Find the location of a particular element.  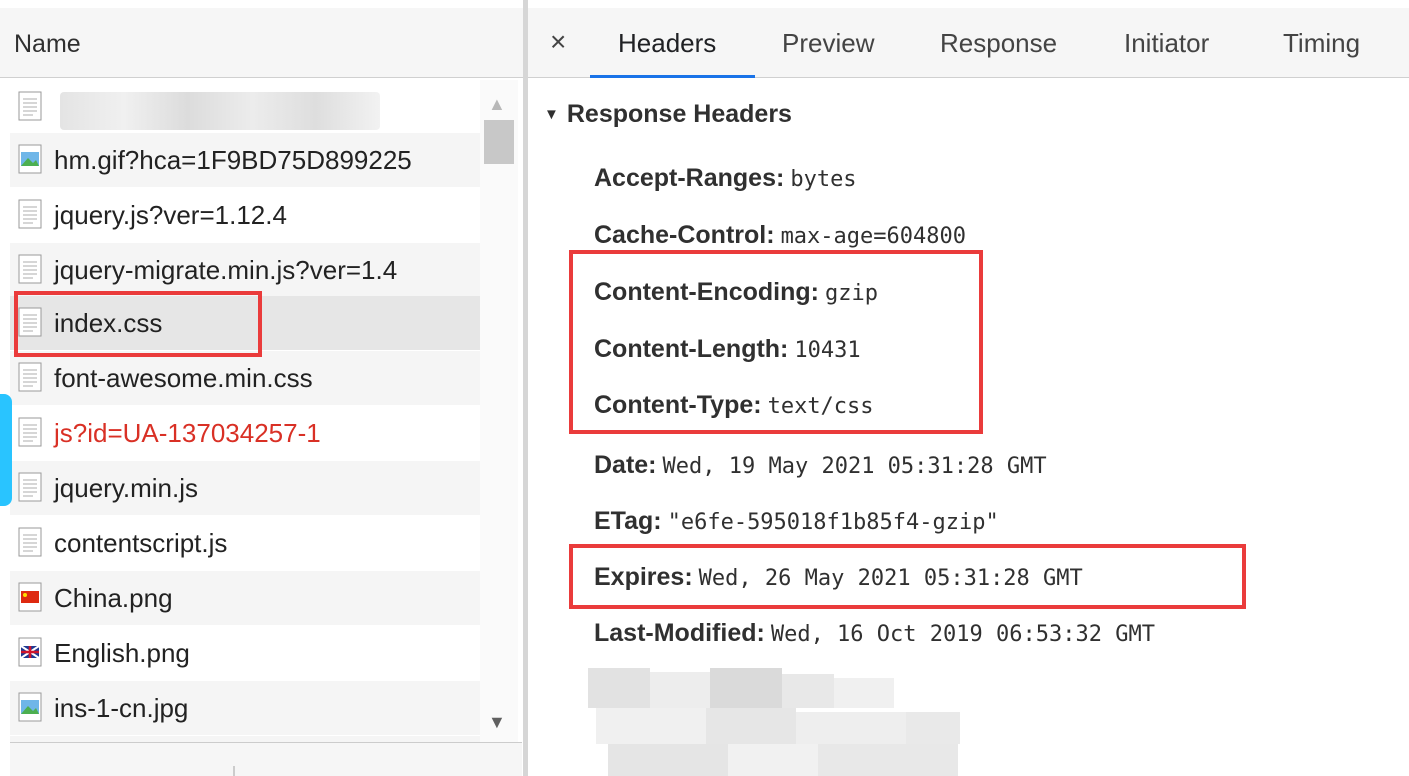

list-item: jquery.js?ver=1.12.4 is located at coordinates (245, 215).